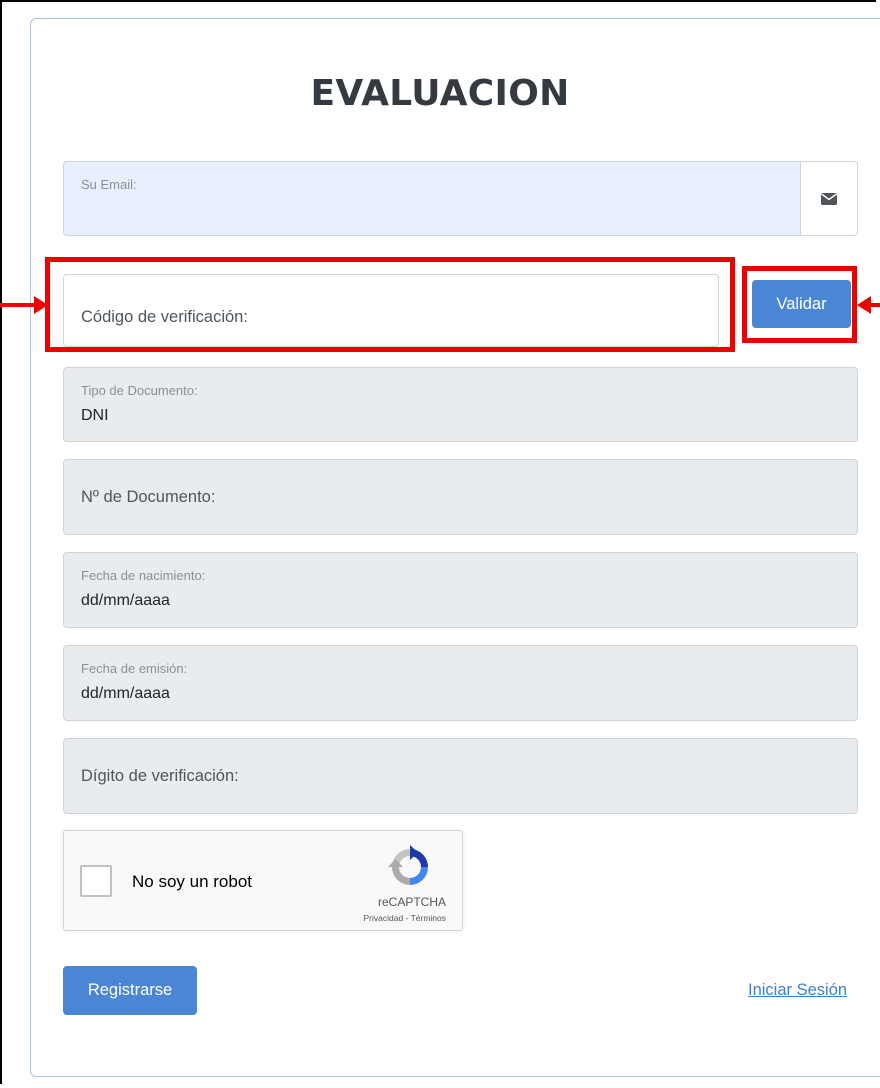 The width and height of the screenshot is (880, 1088). I want to click on envelope-icon, so click(829, 198).